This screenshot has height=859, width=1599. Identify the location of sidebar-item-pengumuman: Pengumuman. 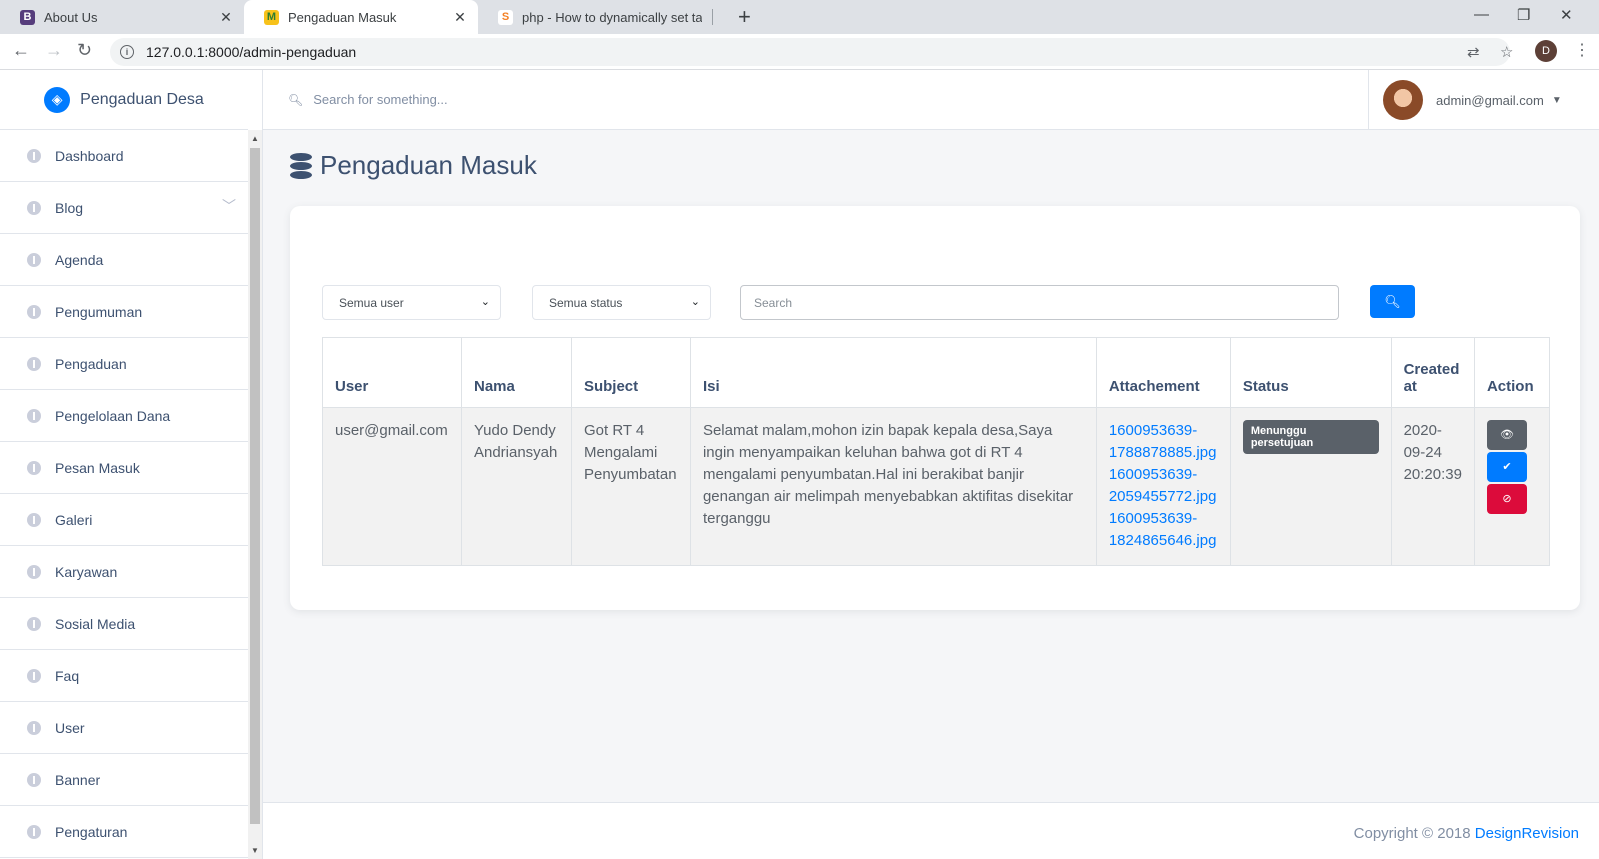
(124, 312).